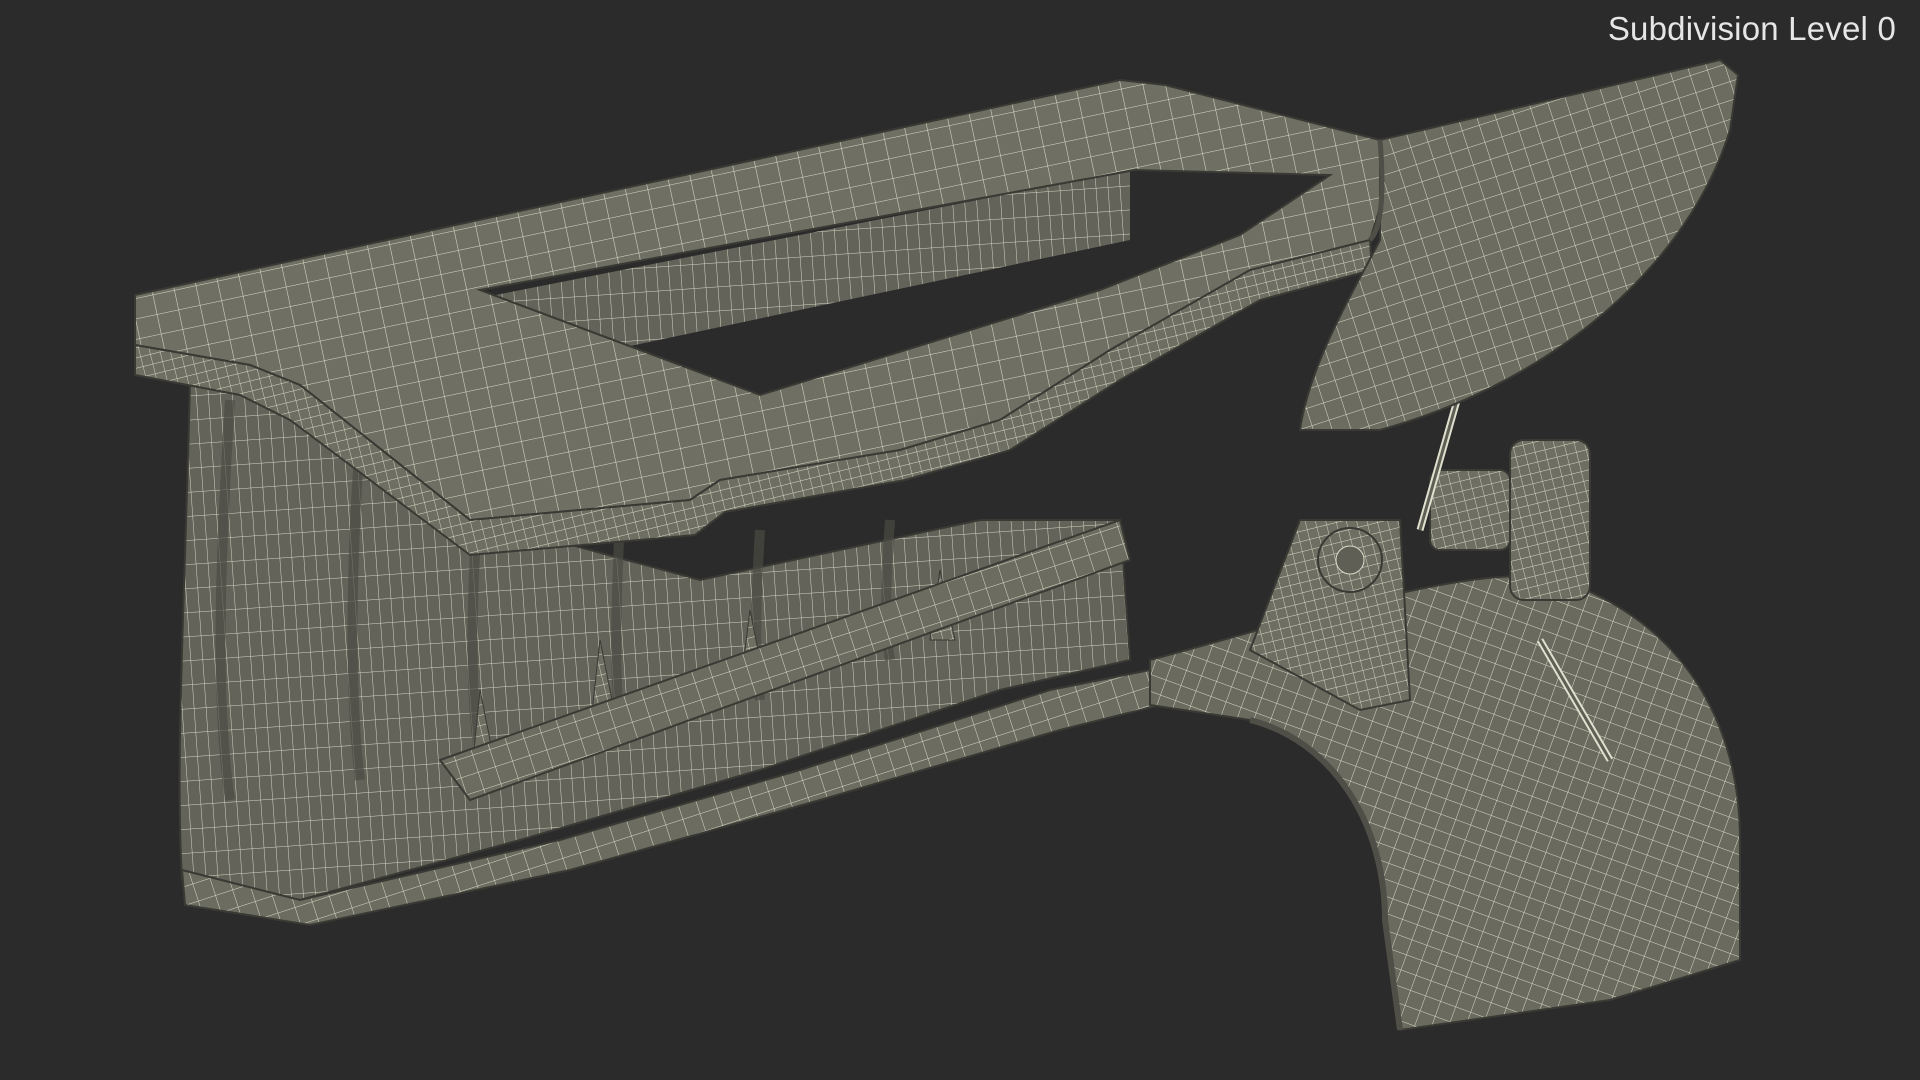  I want to click on curved-runner, so click(1445, 803).